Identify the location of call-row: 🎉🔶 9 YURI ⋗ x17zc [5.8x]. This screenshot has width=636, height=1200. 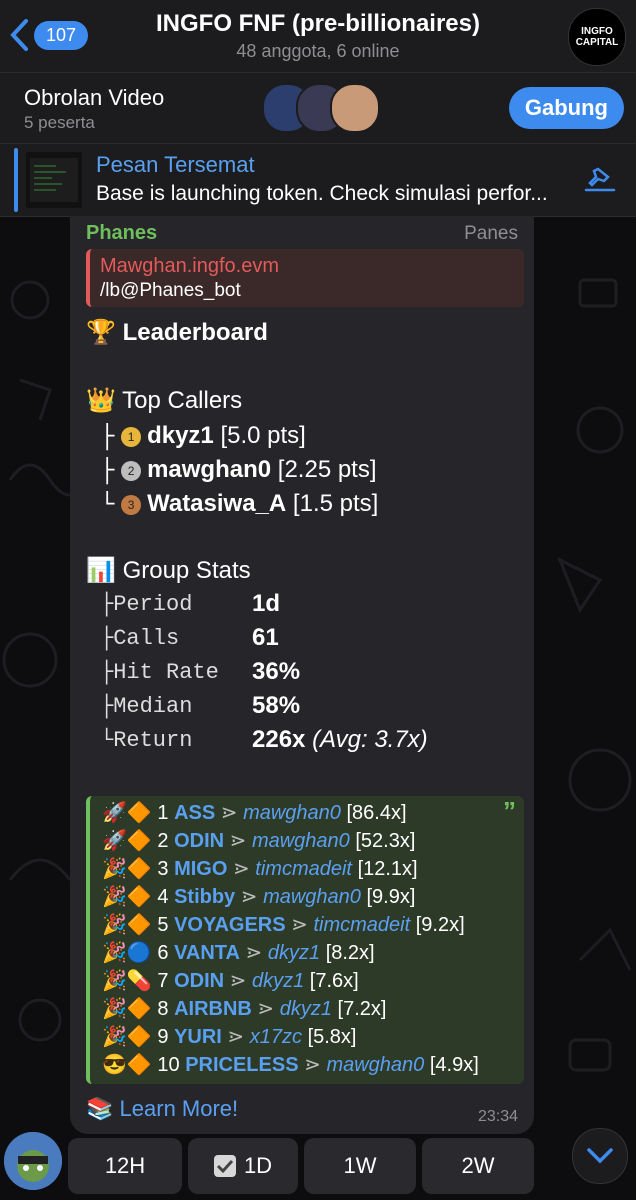
(229, 1036).